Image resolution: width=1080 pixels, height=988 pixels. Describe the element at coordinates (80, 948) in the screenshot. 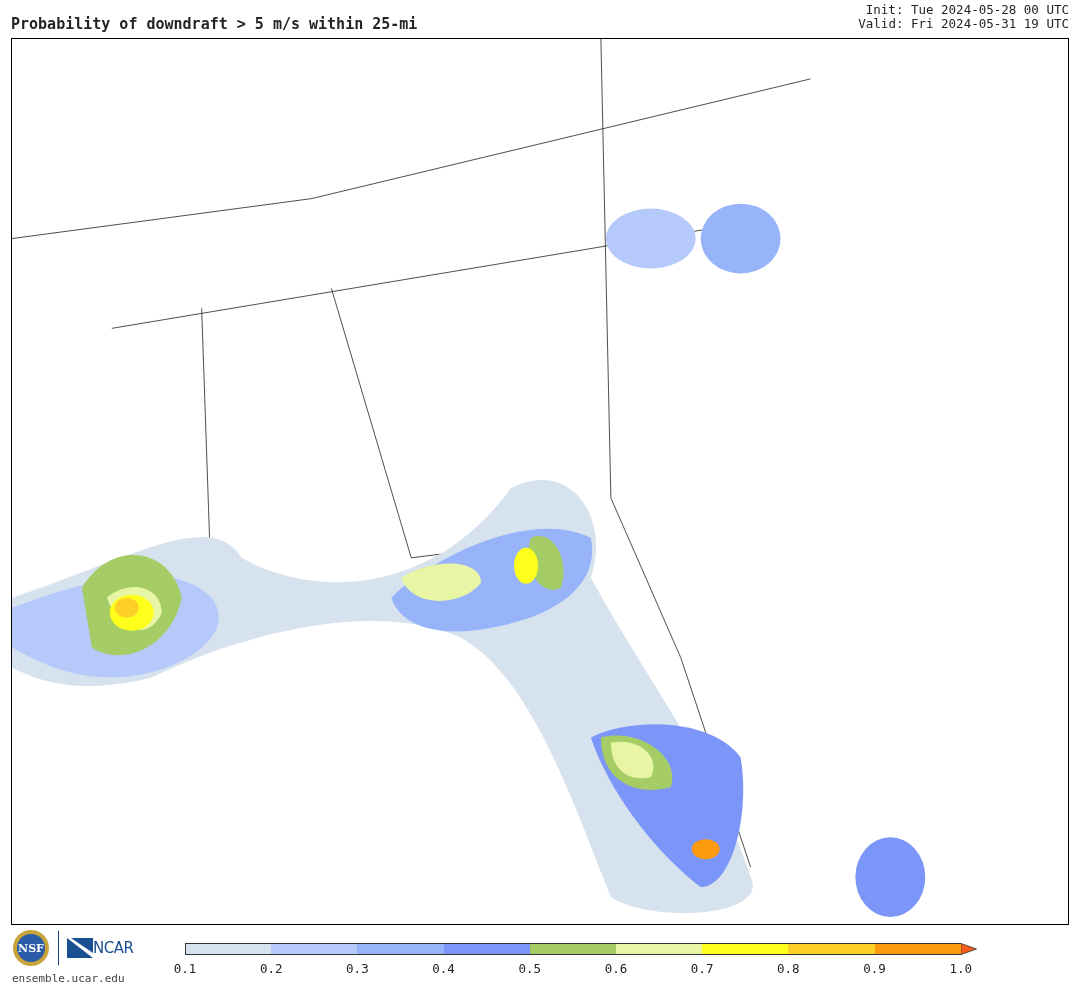

I see `ncar-mark-icon` at that location.